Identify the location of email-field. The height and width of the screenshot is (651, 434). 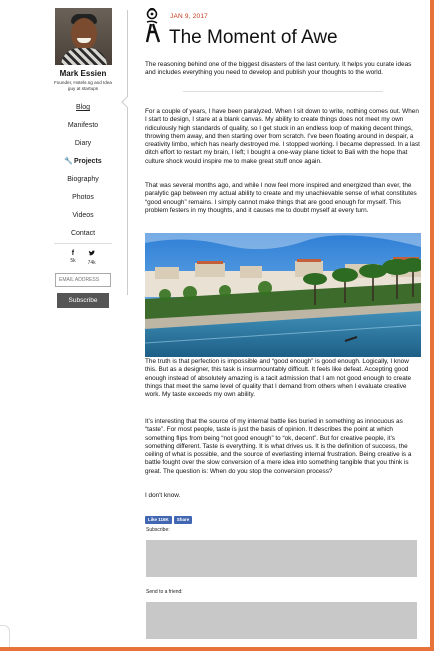
(83, 280).